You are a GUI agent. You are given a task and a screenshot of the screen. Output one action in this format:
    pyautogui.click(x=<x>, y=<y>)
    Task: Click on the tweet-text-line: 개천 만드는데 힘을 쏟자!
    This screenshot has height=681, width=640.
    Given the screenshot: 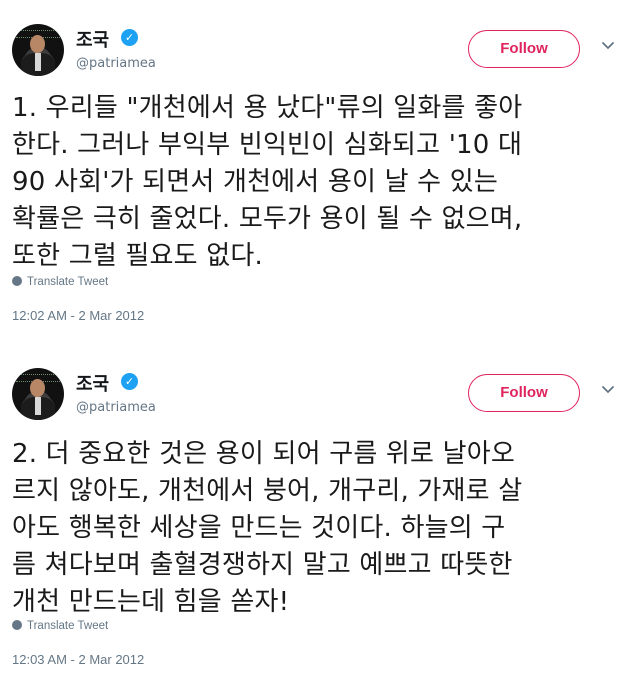 What is the action you would take?
    pyautogui.click(x=151, y=602)
    